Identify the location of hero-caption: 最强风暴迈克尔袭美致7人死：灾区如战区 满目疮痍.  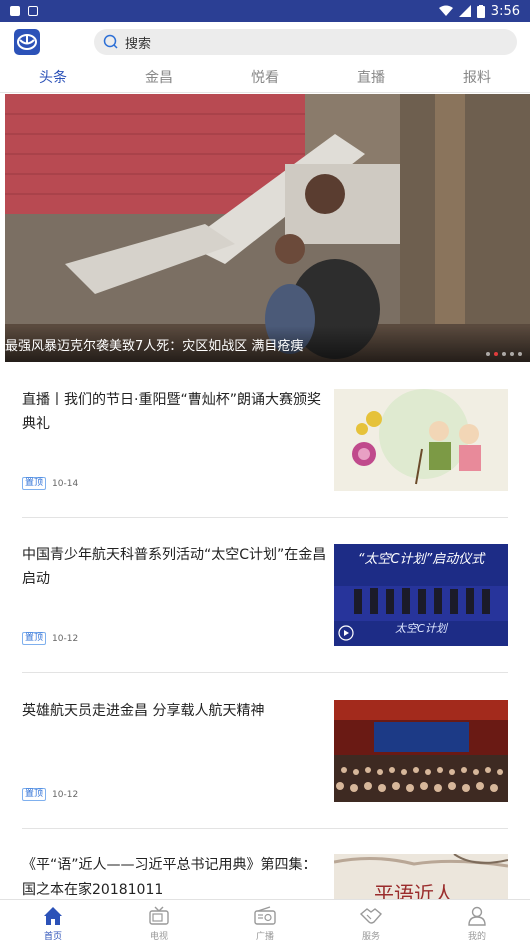
(267, 344).